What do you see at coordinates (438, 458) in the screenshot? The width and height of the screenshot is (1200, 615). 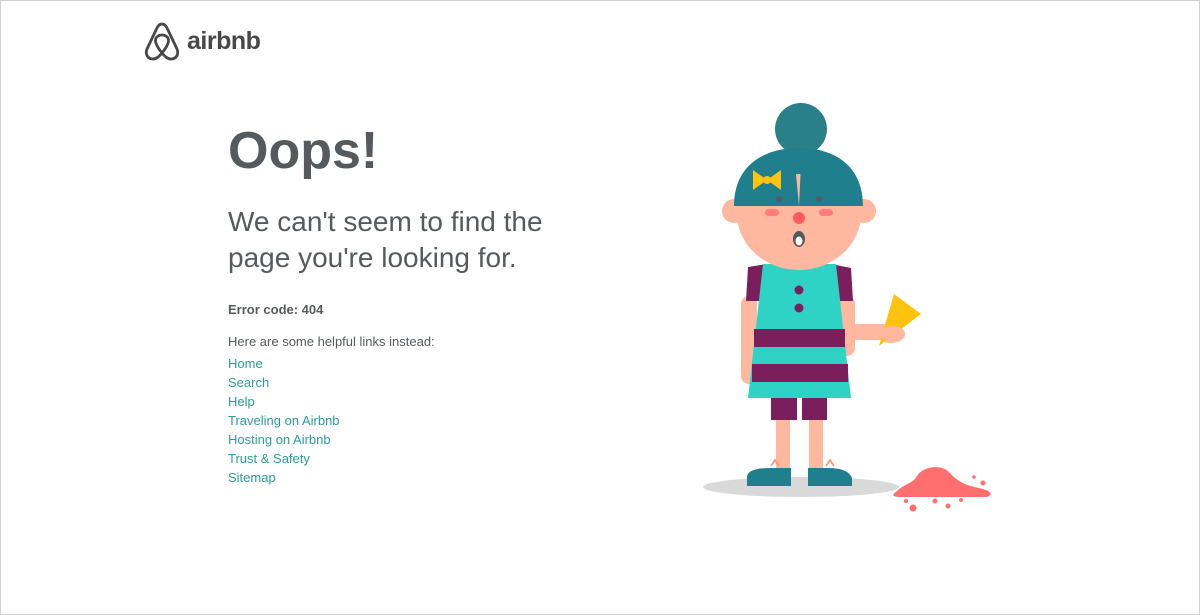 I see `list-item: Trust & Safety` at bounding box center [438, 458].